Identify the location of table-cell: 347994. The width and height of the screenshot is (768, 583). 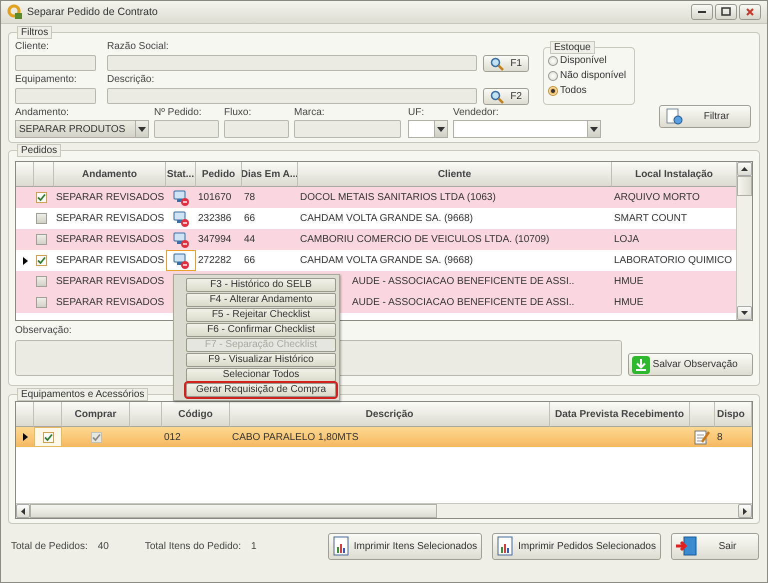
(215, 239).